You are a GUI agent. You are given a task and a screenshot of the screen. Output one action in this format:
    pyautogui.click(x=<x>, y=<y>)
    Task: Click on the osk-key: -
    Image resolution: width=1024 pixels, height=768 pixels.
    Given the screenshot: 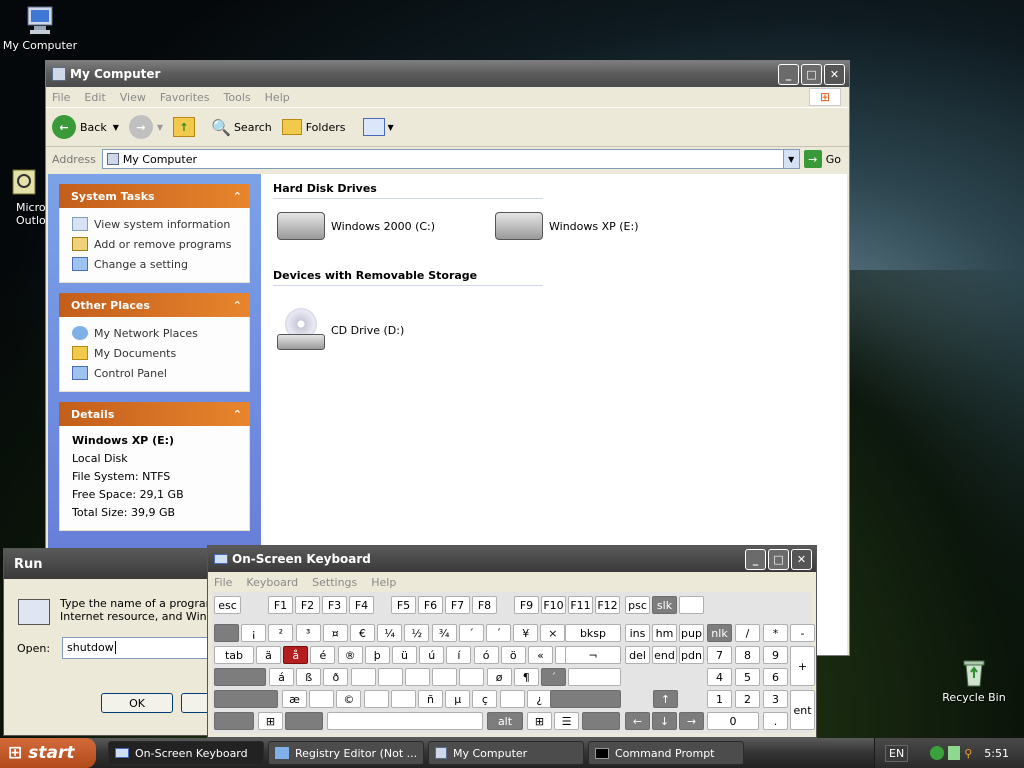 What is the action you would take?
    pyautogui.click(x=802, y=633)
    